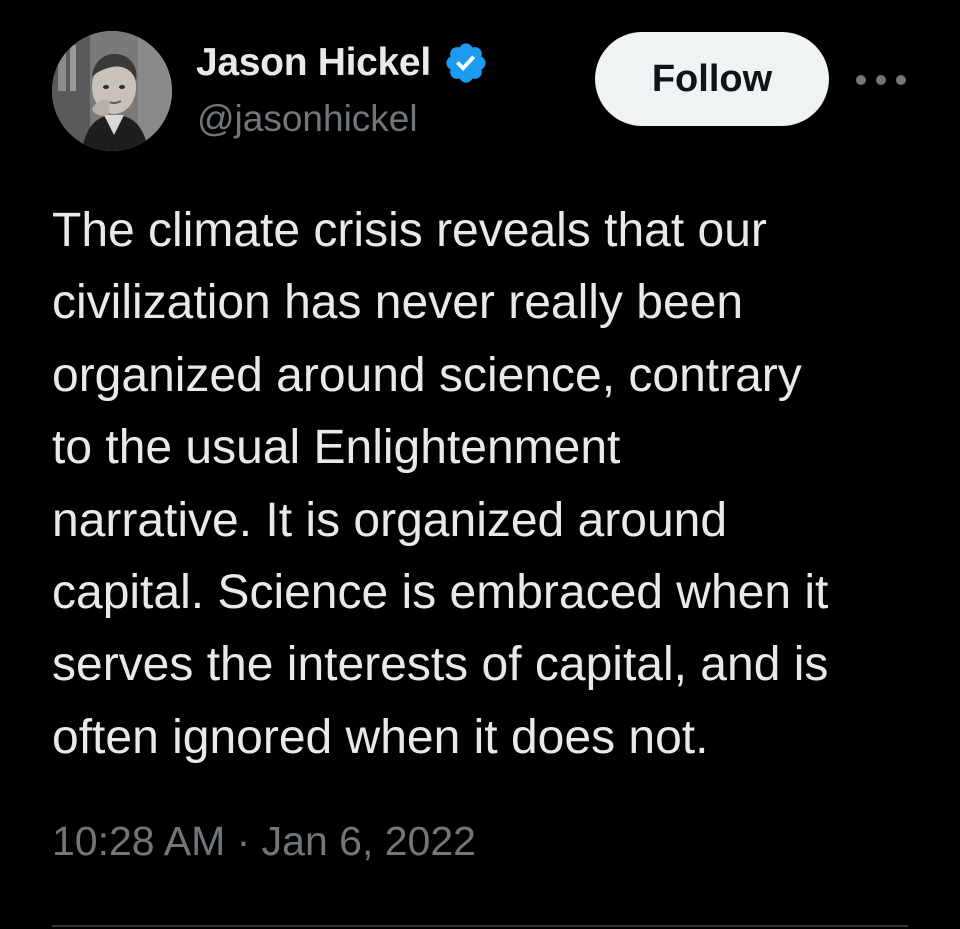 This screenshot has height=929, width=960. Describe the element at coordinates (398, 303) in the screenshot. I see `tweet-text-line: civilization has never really been` at that location.